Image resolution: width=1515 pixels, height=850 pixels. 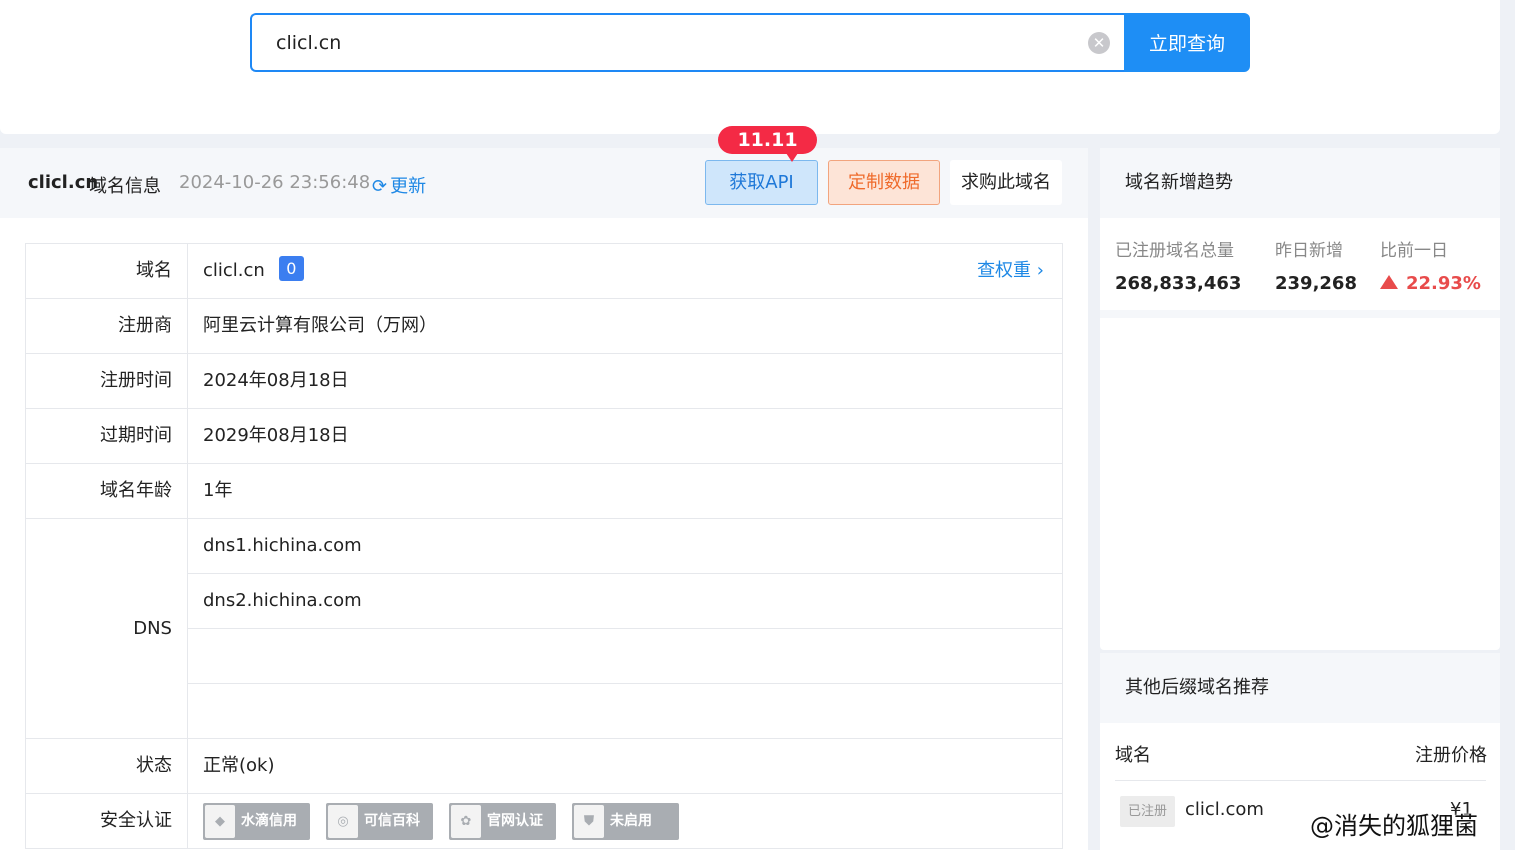 I want to click on row-value: ◆ 水滴信用 ◎ 可信百科 ✿ 官网认证 ⛊ 未启用, so click(x=625, y=821).